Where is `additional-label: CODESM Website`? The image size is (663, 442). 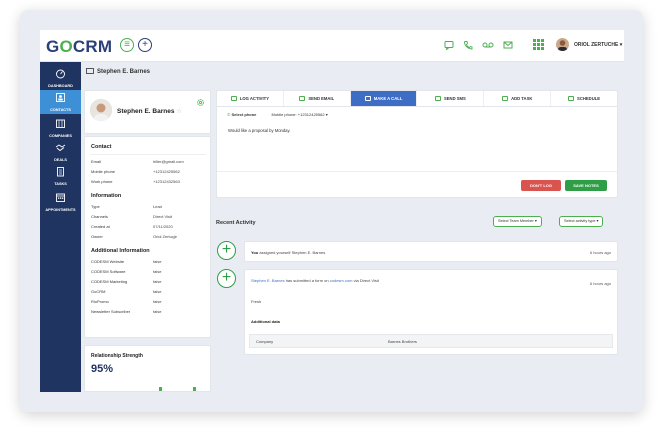
additional-label: CODESM Website is located at coordinates (108, 261).